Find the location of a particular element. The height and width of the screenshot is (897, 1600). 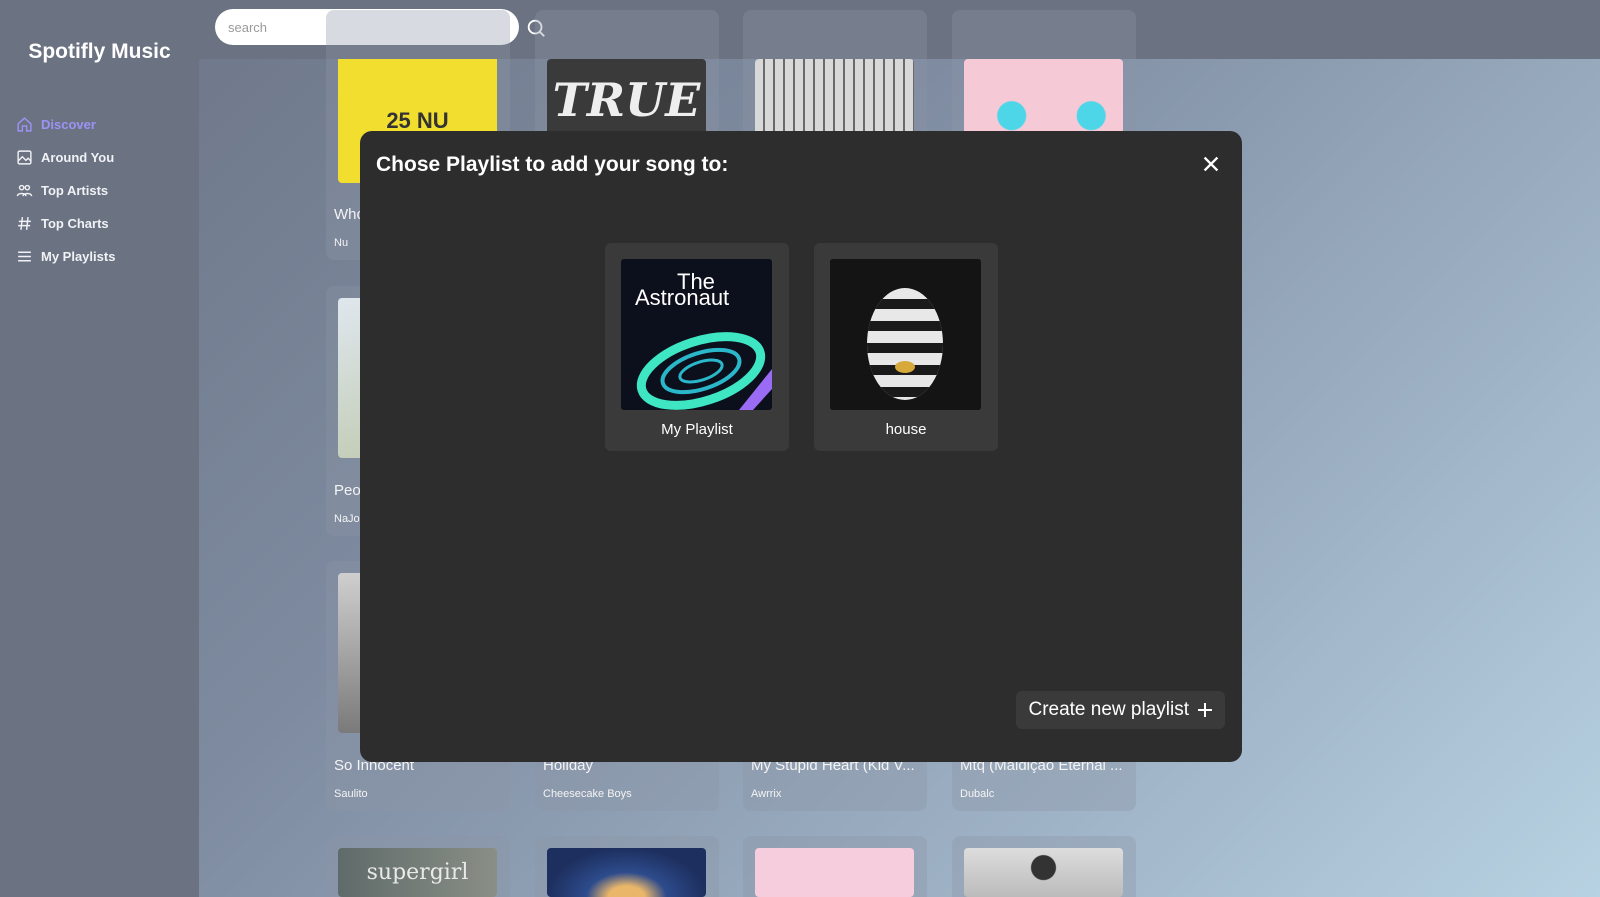

sidebar-item-label: Top Artists is located at coordinates (75, 190).